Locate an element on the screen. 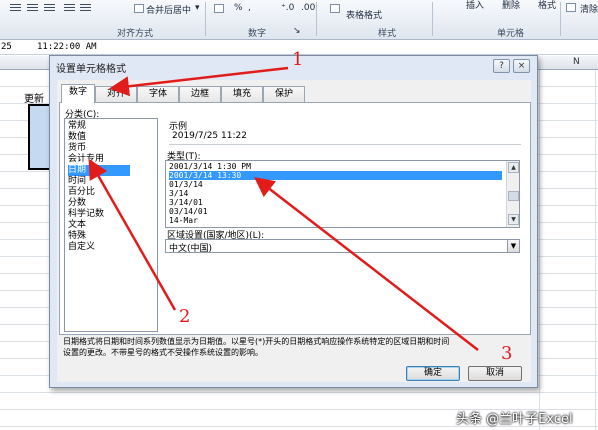 Image resolution: width=598 pixels, height=430 pixels. close-button: × is located at coordinates (521, 66).